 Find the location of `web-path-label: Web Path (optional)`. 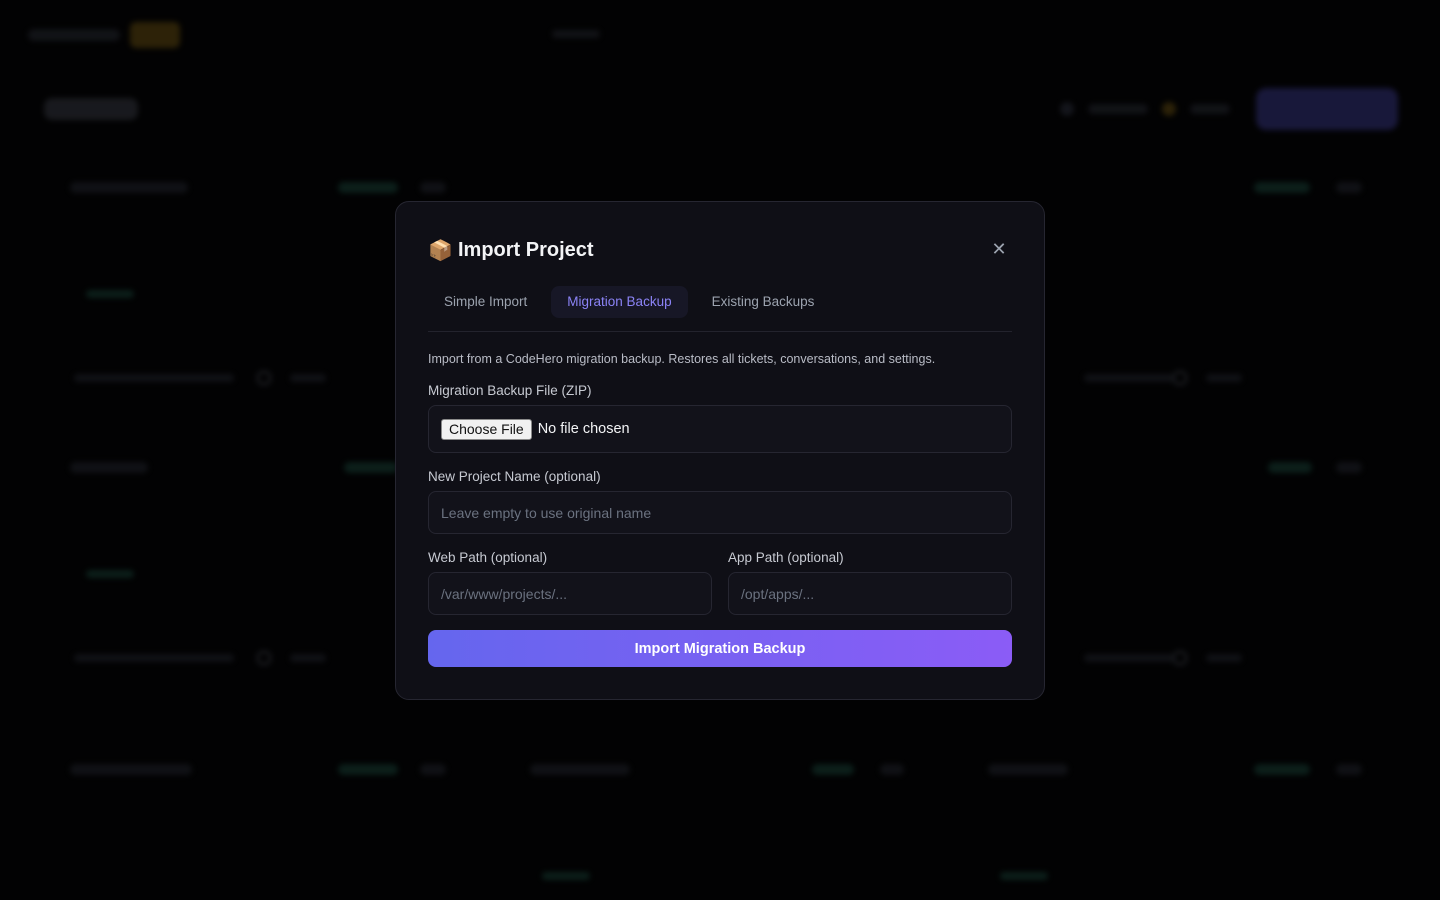

web-path-label: Web Path (optional) is located at coordinates (488, 557).